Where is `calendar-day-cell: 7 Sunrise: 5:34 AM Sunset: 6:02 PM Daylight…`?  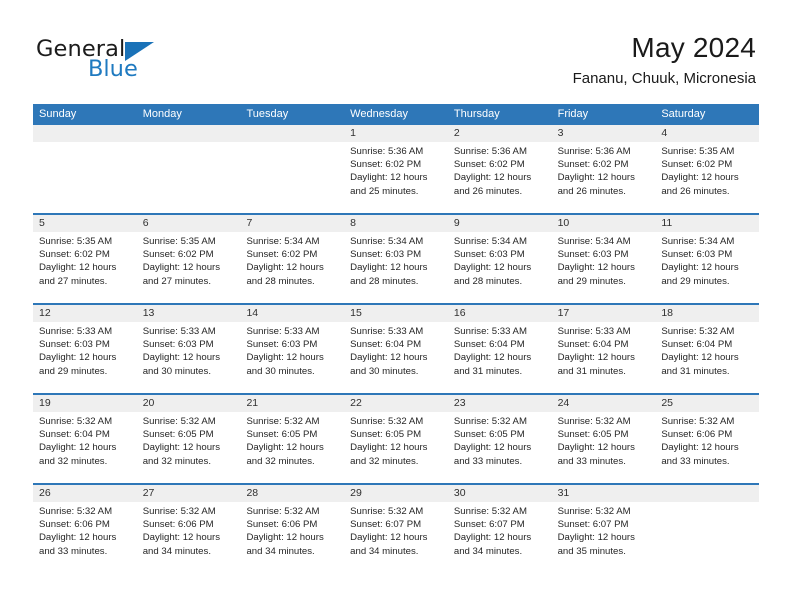
calendar-day-cell: 7 Sunrise: 5:34 AM Sunset: 6:02 PM Daylight… is located at coordinates (292, 259).